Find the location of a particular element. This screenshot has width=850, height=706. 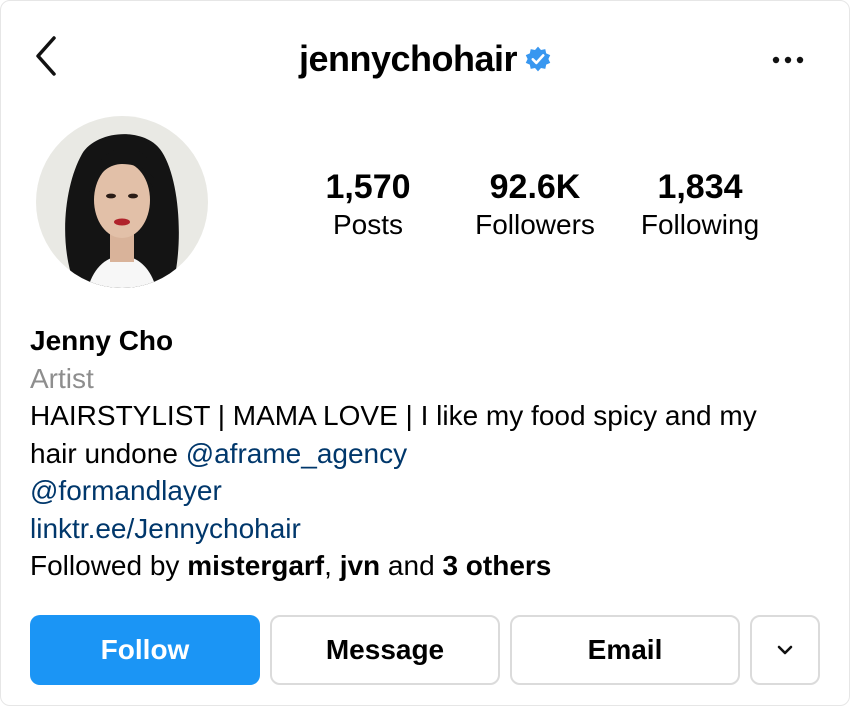

profile-name: Jenny Cho is located at coordinates (102, 340).